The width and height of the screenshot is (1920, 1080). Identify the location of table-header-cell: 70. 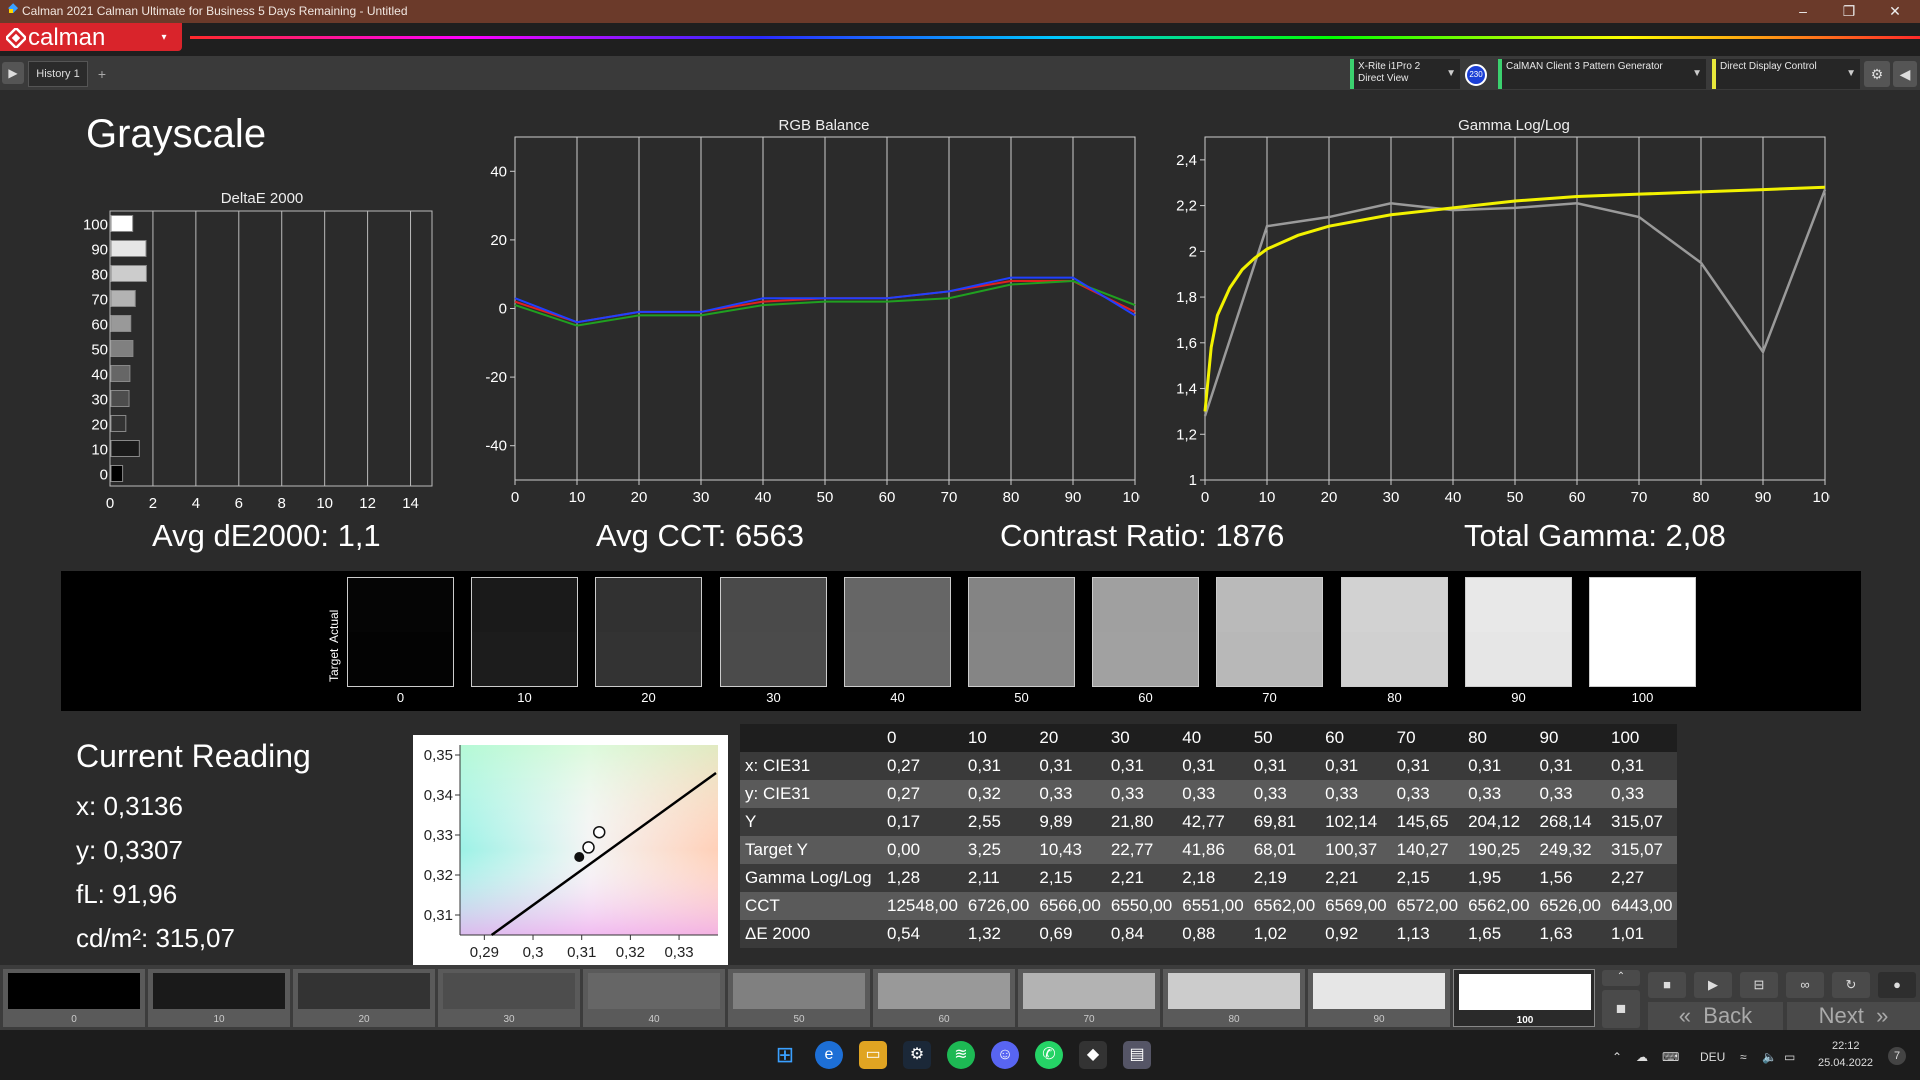
(1406, 737).